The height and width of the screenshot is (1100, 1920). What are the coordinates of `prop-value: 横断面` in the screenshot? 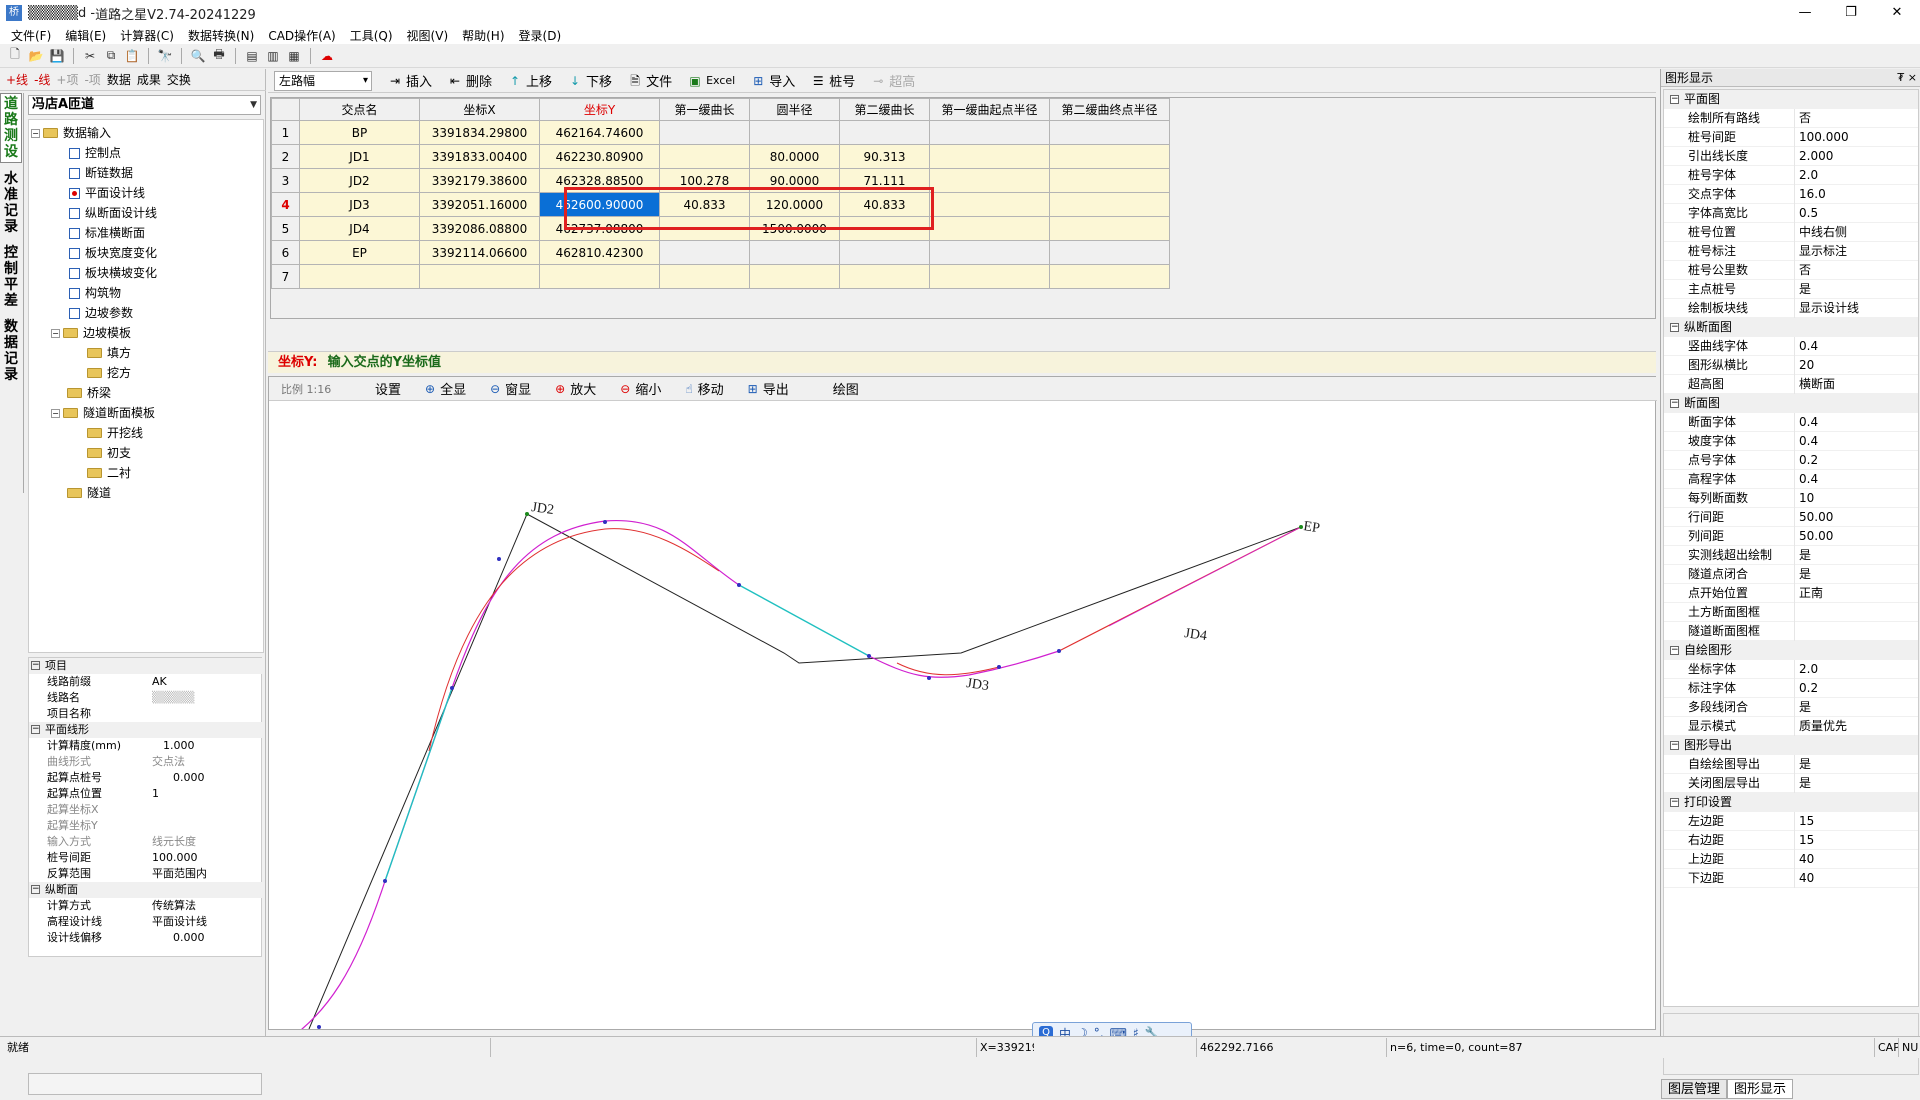 It's located at (1817, 384).